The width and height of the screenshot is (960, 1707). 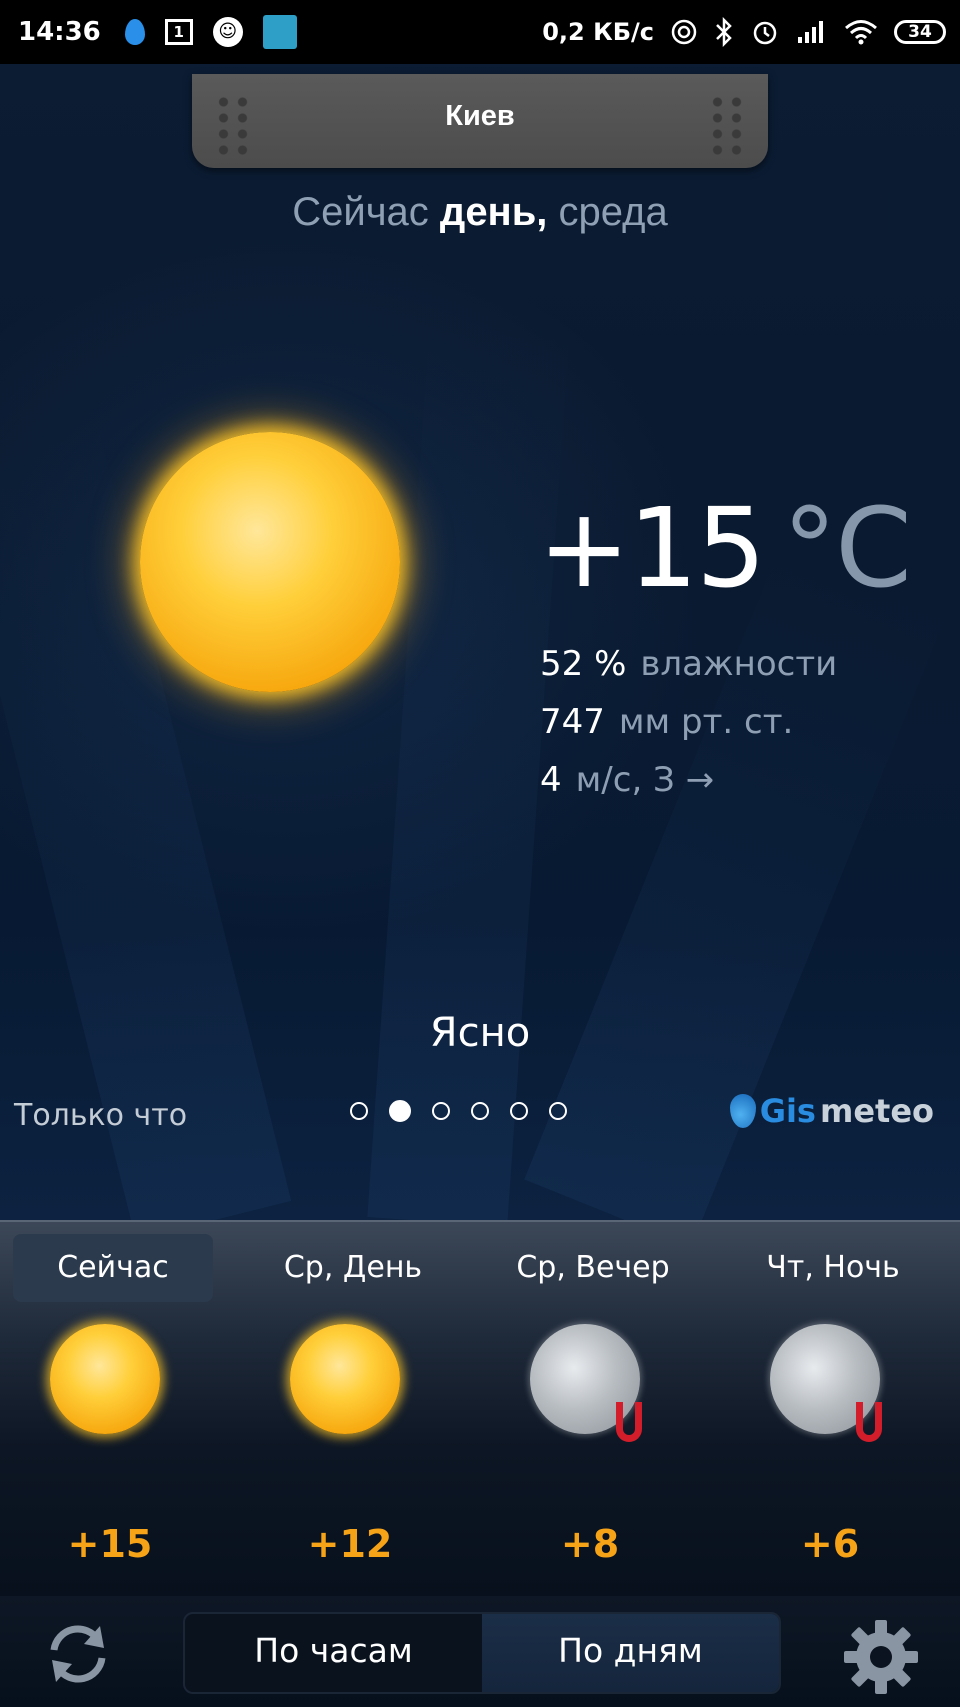 What do you see at coordinates (742, 1111) in the screenshot?
I see `gismeteo-drop-icon` at bounding box center [742, 1111].